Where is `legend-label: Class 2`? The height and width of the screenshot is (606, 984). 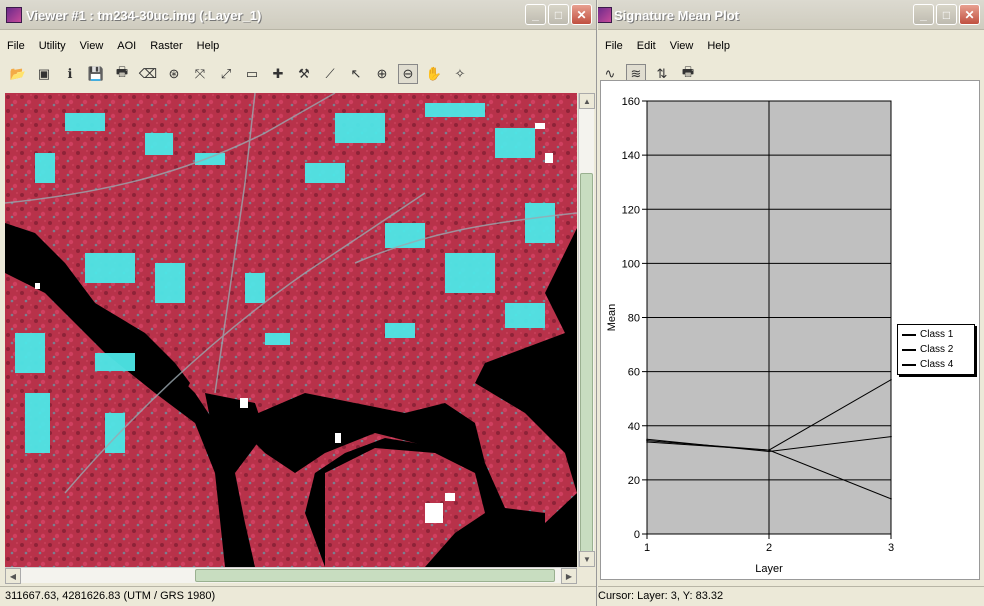 legend-label: Class 2 is located at coordinates (937, 349).